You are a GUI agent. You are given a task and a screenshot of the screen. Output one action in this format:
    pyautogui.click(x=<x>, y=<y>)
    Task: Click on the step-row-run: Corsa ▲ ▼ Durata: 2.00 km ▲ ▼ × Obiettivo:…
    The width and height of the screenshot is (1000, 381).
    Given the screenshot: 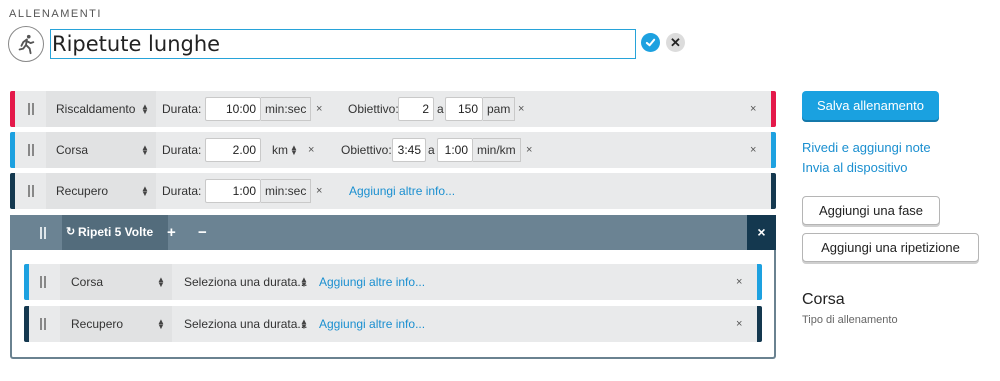 What is the action you would take?
    pyautogui.click(x=393, y=150)
    